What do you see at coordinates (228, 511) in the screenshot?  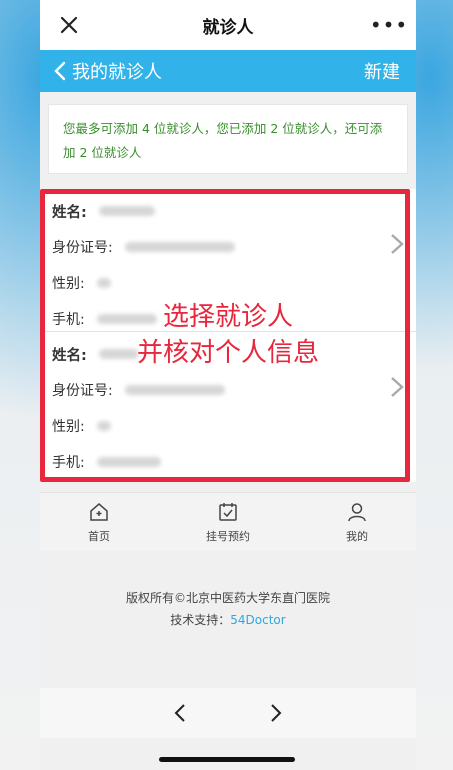 I see `calendar-check-icon` at bounding box center [228, 511].